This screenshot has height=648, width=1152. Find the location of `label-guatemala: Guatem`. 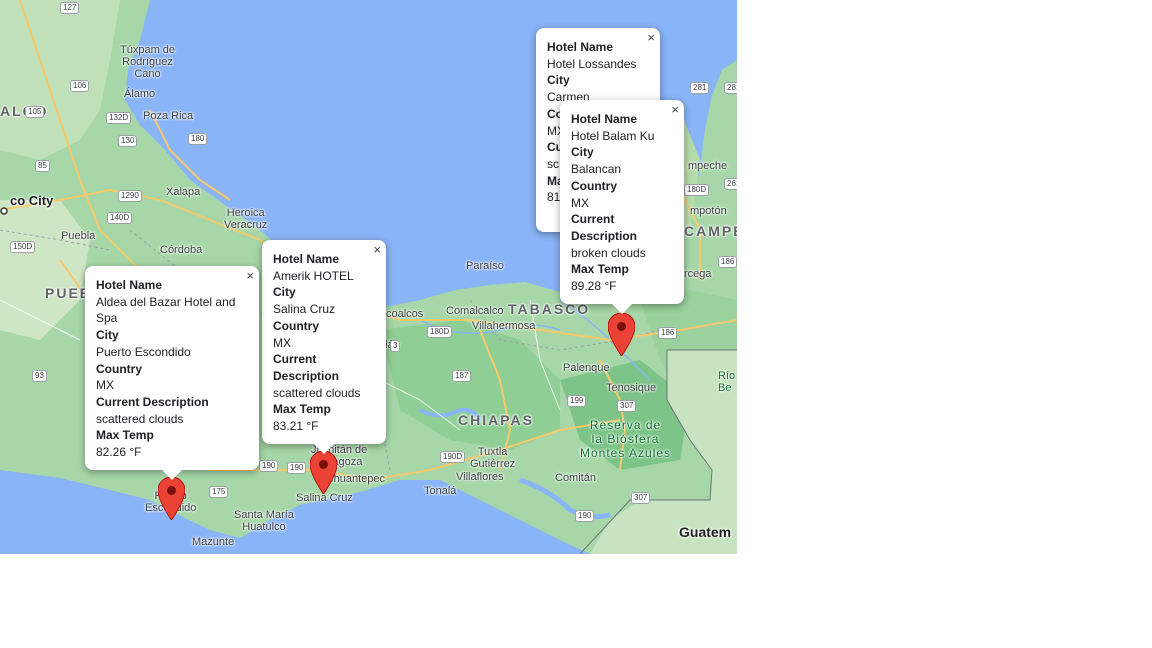

label-guatemala: Guatem is located at coordinates (705, 532).